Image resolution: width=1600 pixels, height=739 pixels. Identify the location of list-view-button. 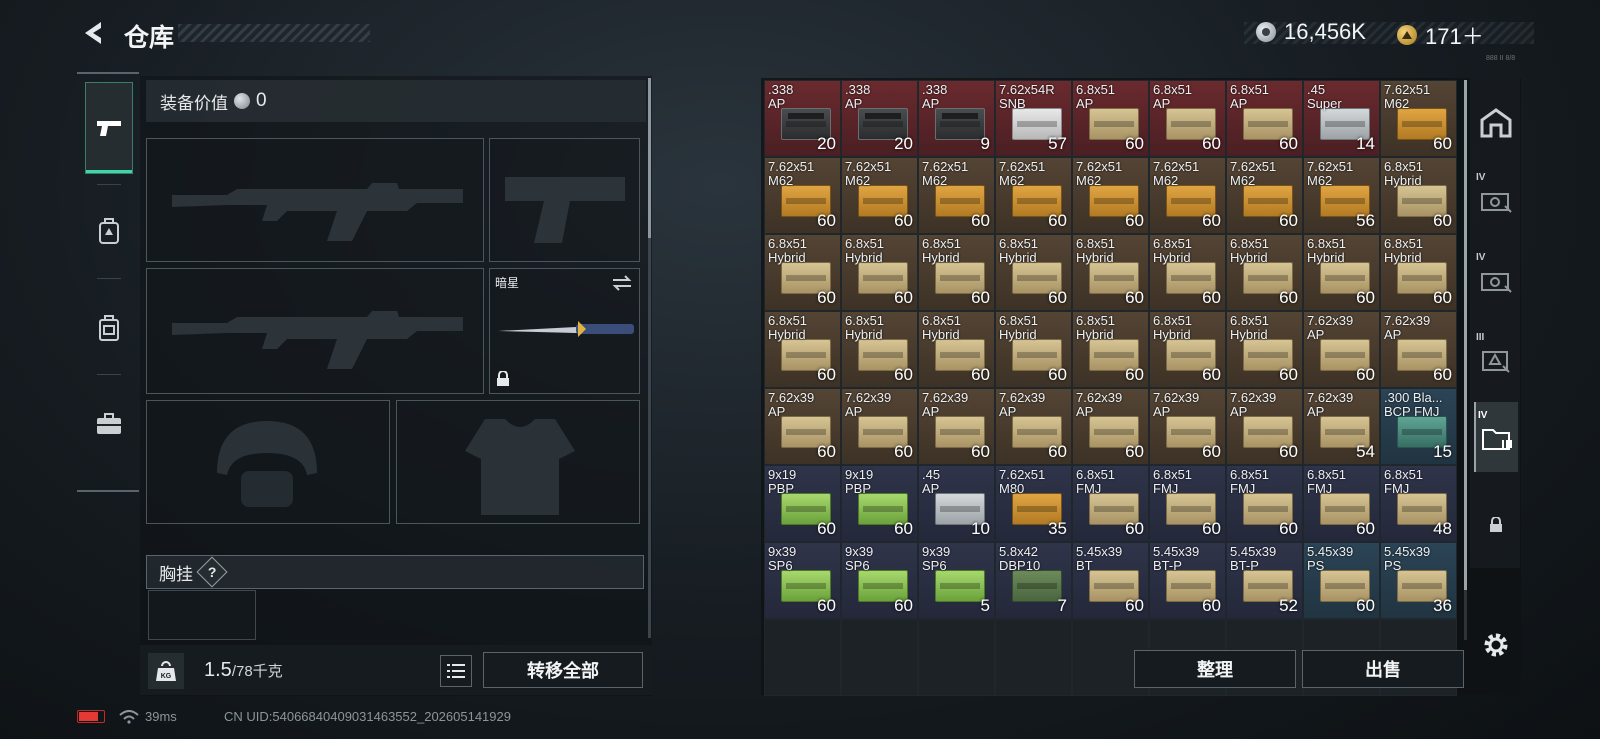
(456, 671).